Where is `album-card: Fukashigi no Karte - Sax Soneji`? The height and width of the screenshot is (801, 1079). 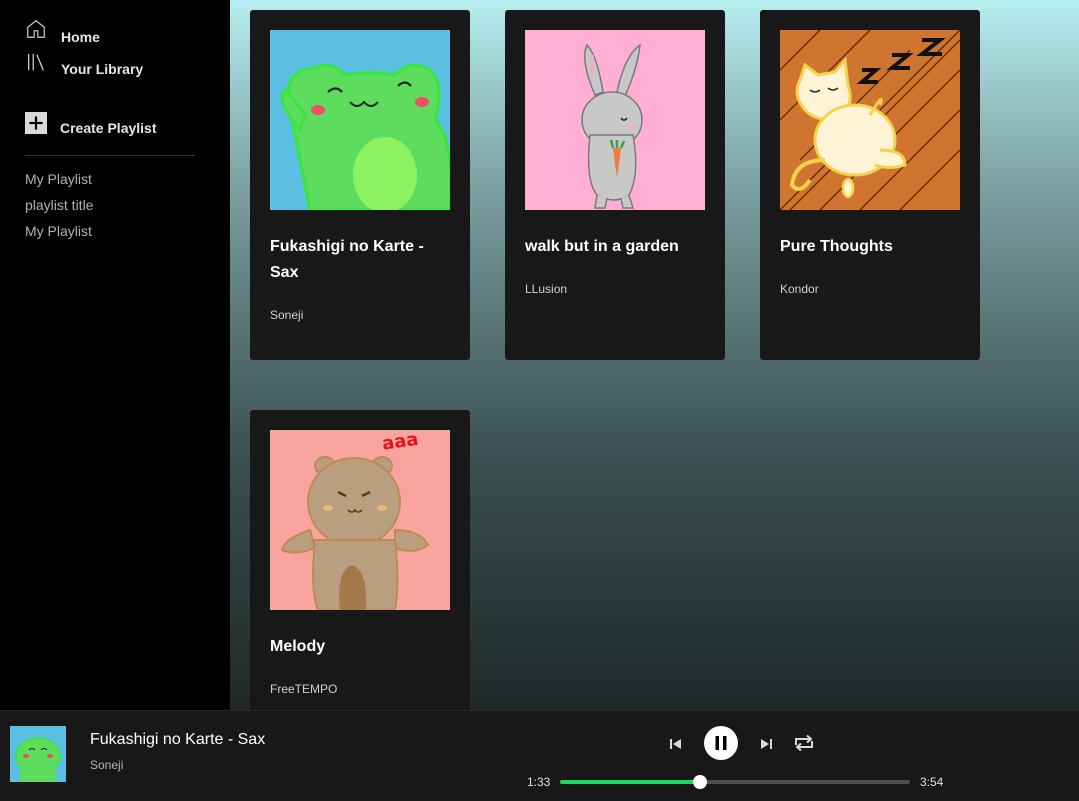
album-card: Fukashigi no Karte - Sax Soneji is located at coordinates (360, 185).